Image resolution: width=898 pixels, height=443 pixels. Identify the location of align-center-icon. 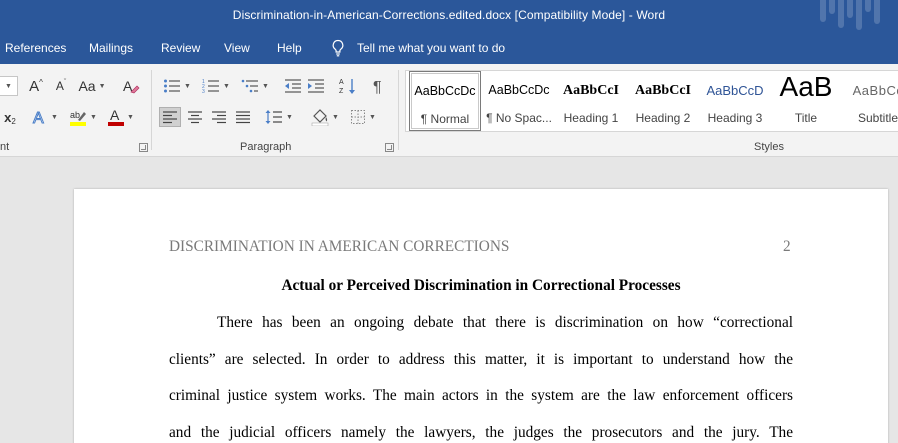
(195, 117).